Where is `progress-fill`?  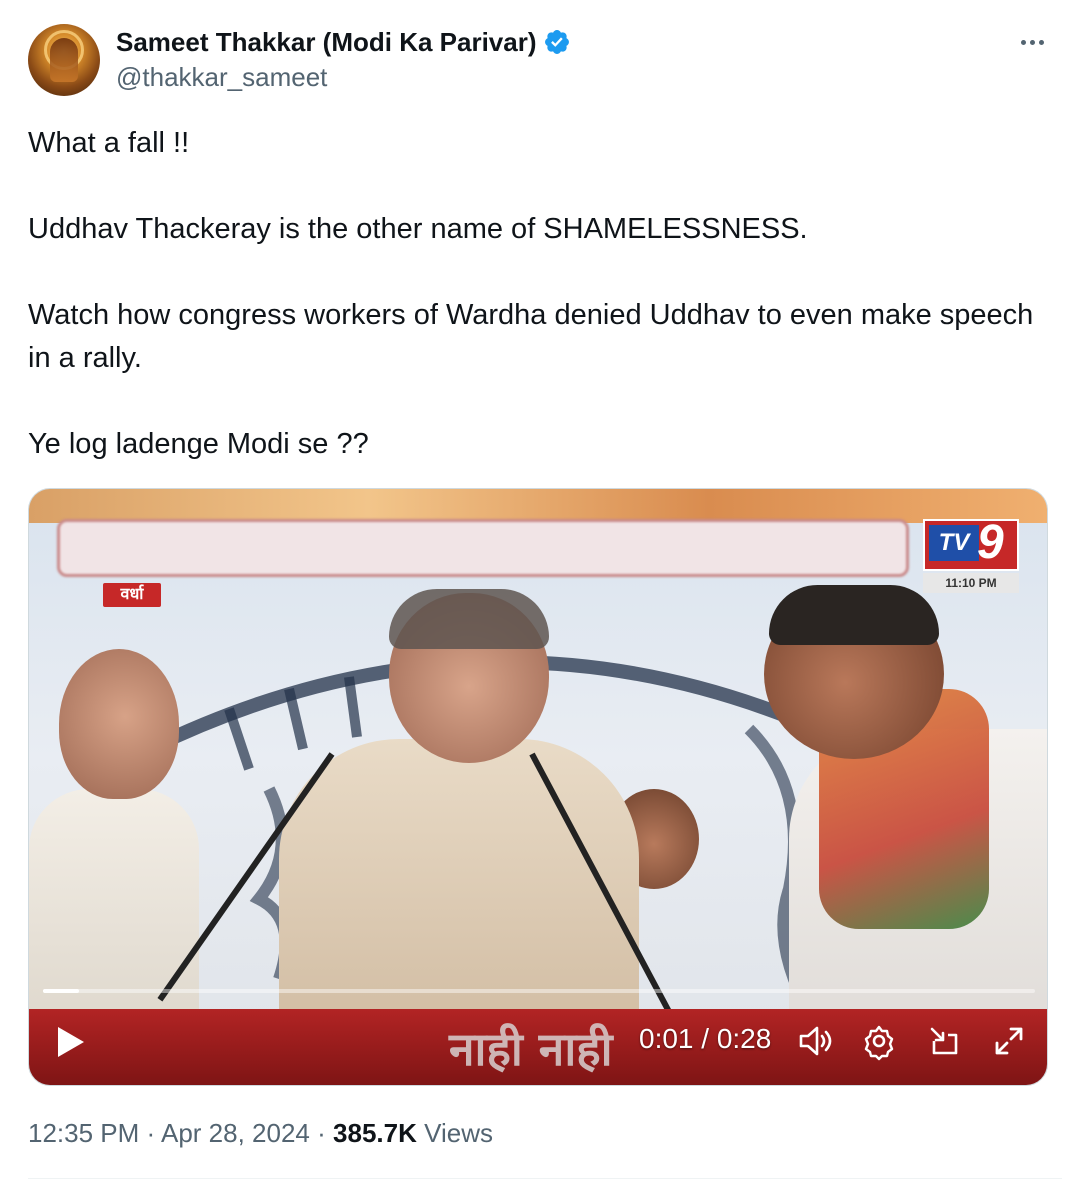 progress-fill is located at coordinates (61, 991).